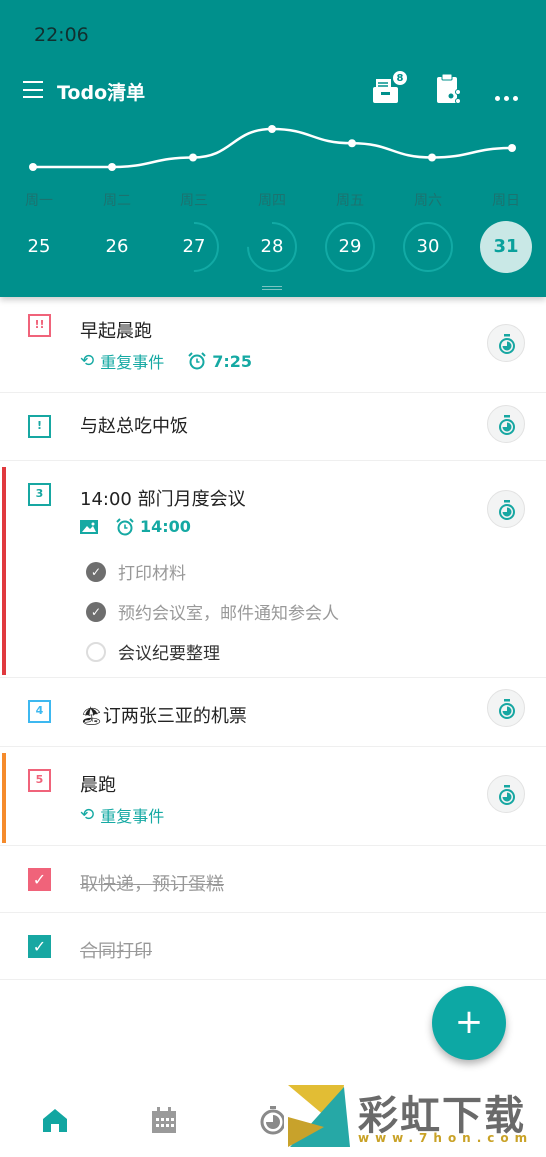 The width and height of the screenshot is (546, 1157). I want to click on task-title: 🏖订两张三亚的机票, so click(163, 716).